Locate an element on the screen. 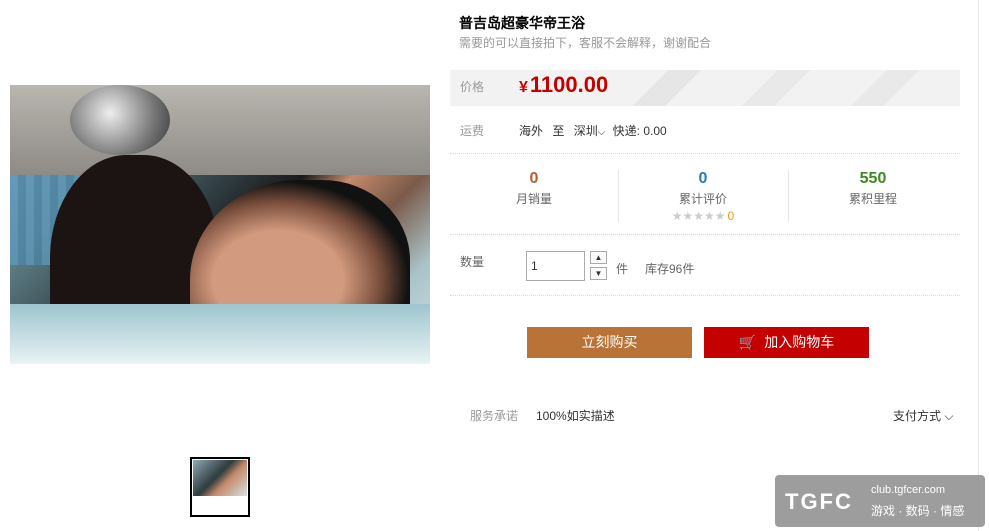 This screenshot has height=531, width=989. watermark-domain: club.tgfcer.com is located at coordinates (908, 490).